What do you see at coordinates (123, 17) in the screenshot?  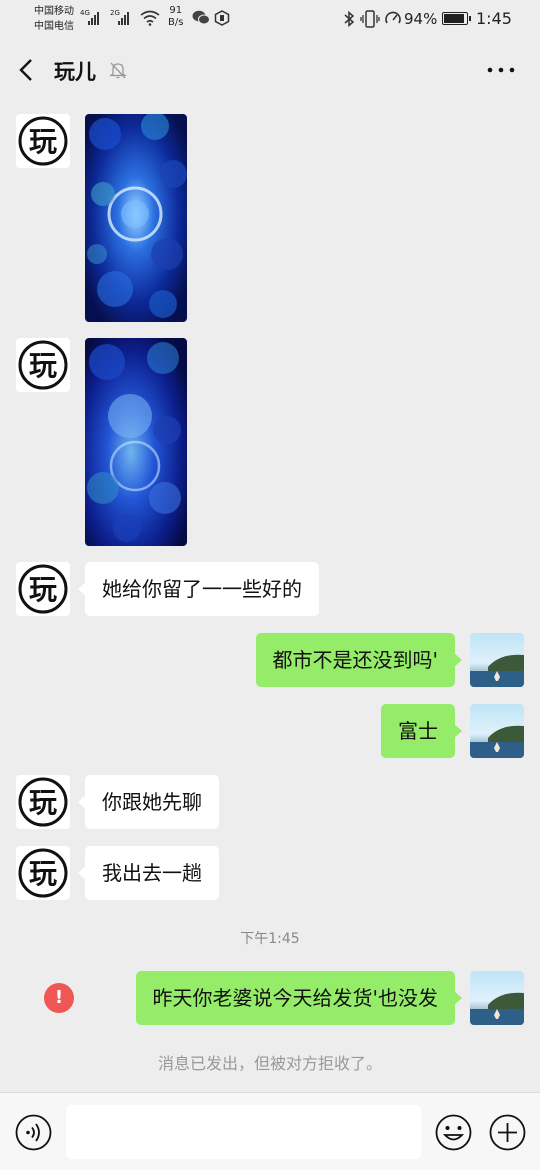 I see `signal-sim2-icon: 2G` at bounding box center [123, 17].